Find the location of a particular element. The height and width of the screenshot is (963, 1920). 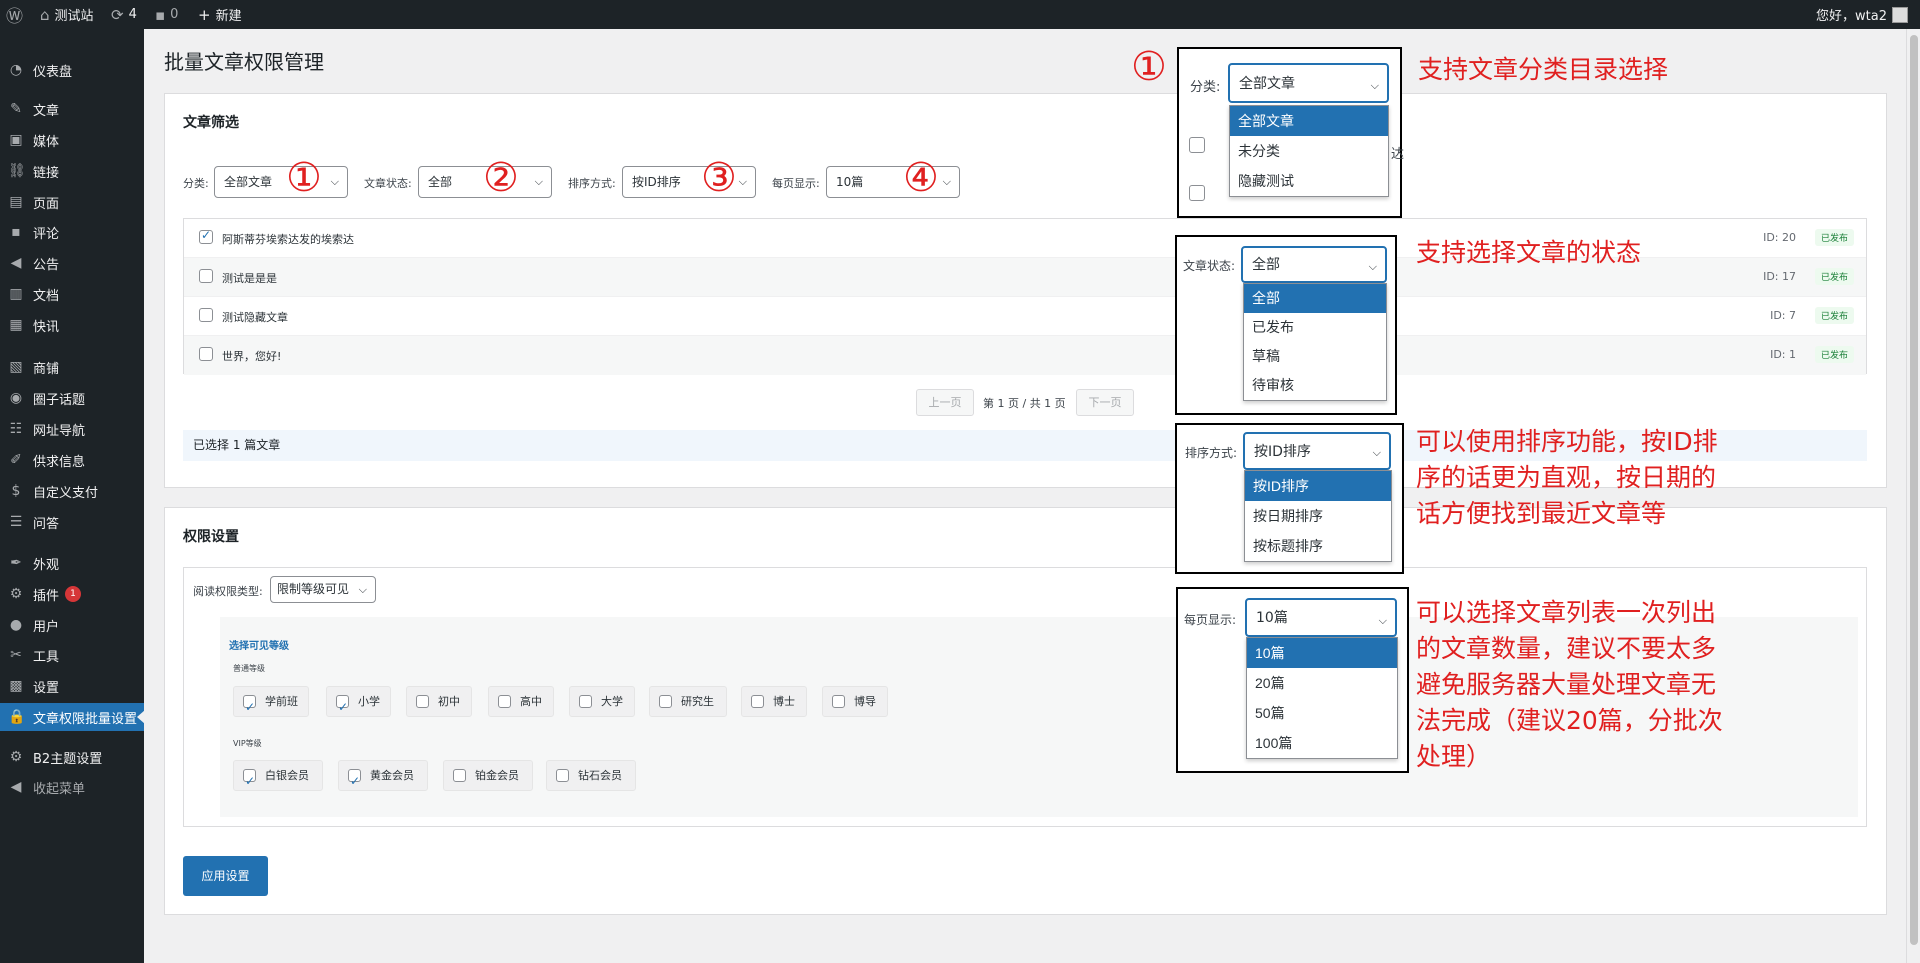

sidebar-item-user: ● 用户 is located at coordinates (72, 625).